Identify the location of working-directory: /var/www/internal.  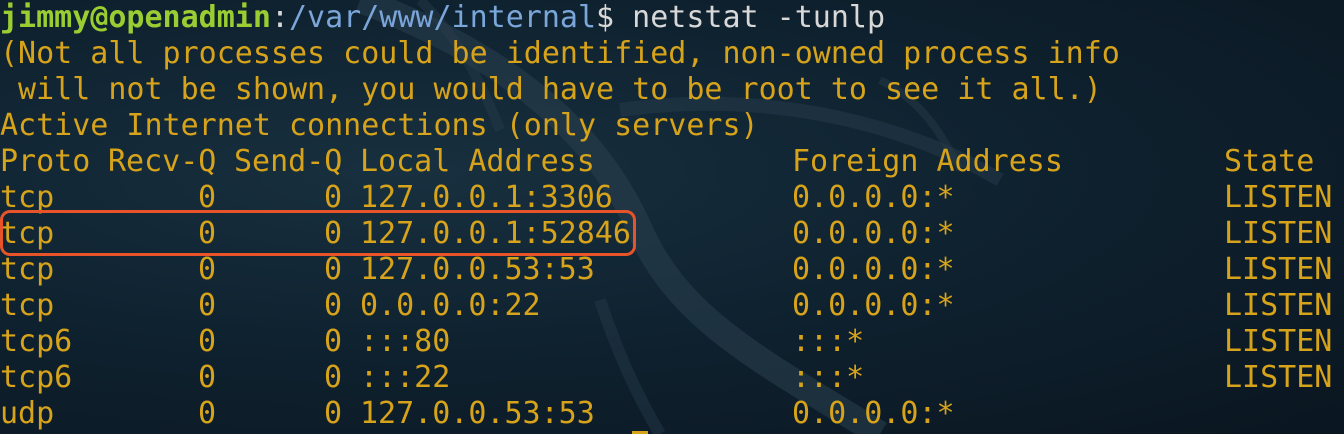
(443, 17).